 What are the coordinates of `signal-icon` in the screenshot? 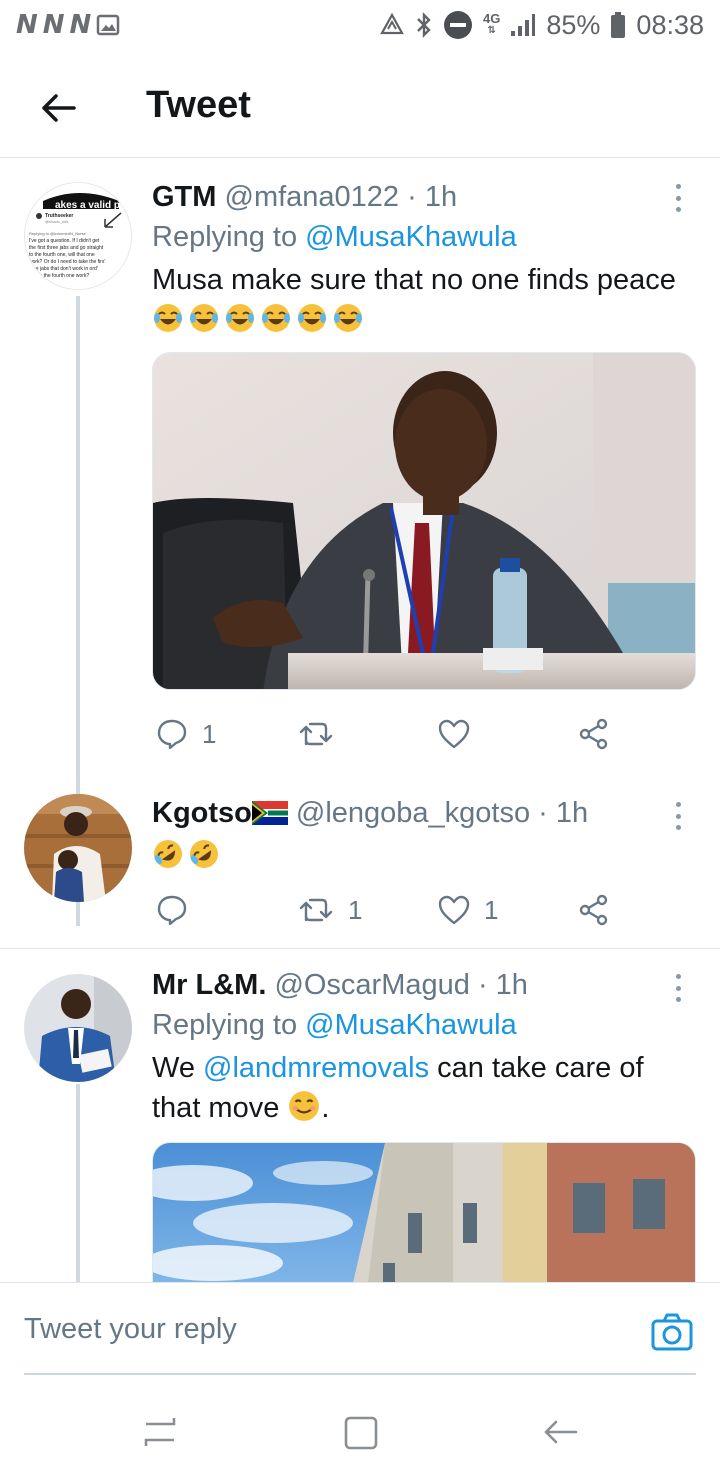 It's located at (523, 25).